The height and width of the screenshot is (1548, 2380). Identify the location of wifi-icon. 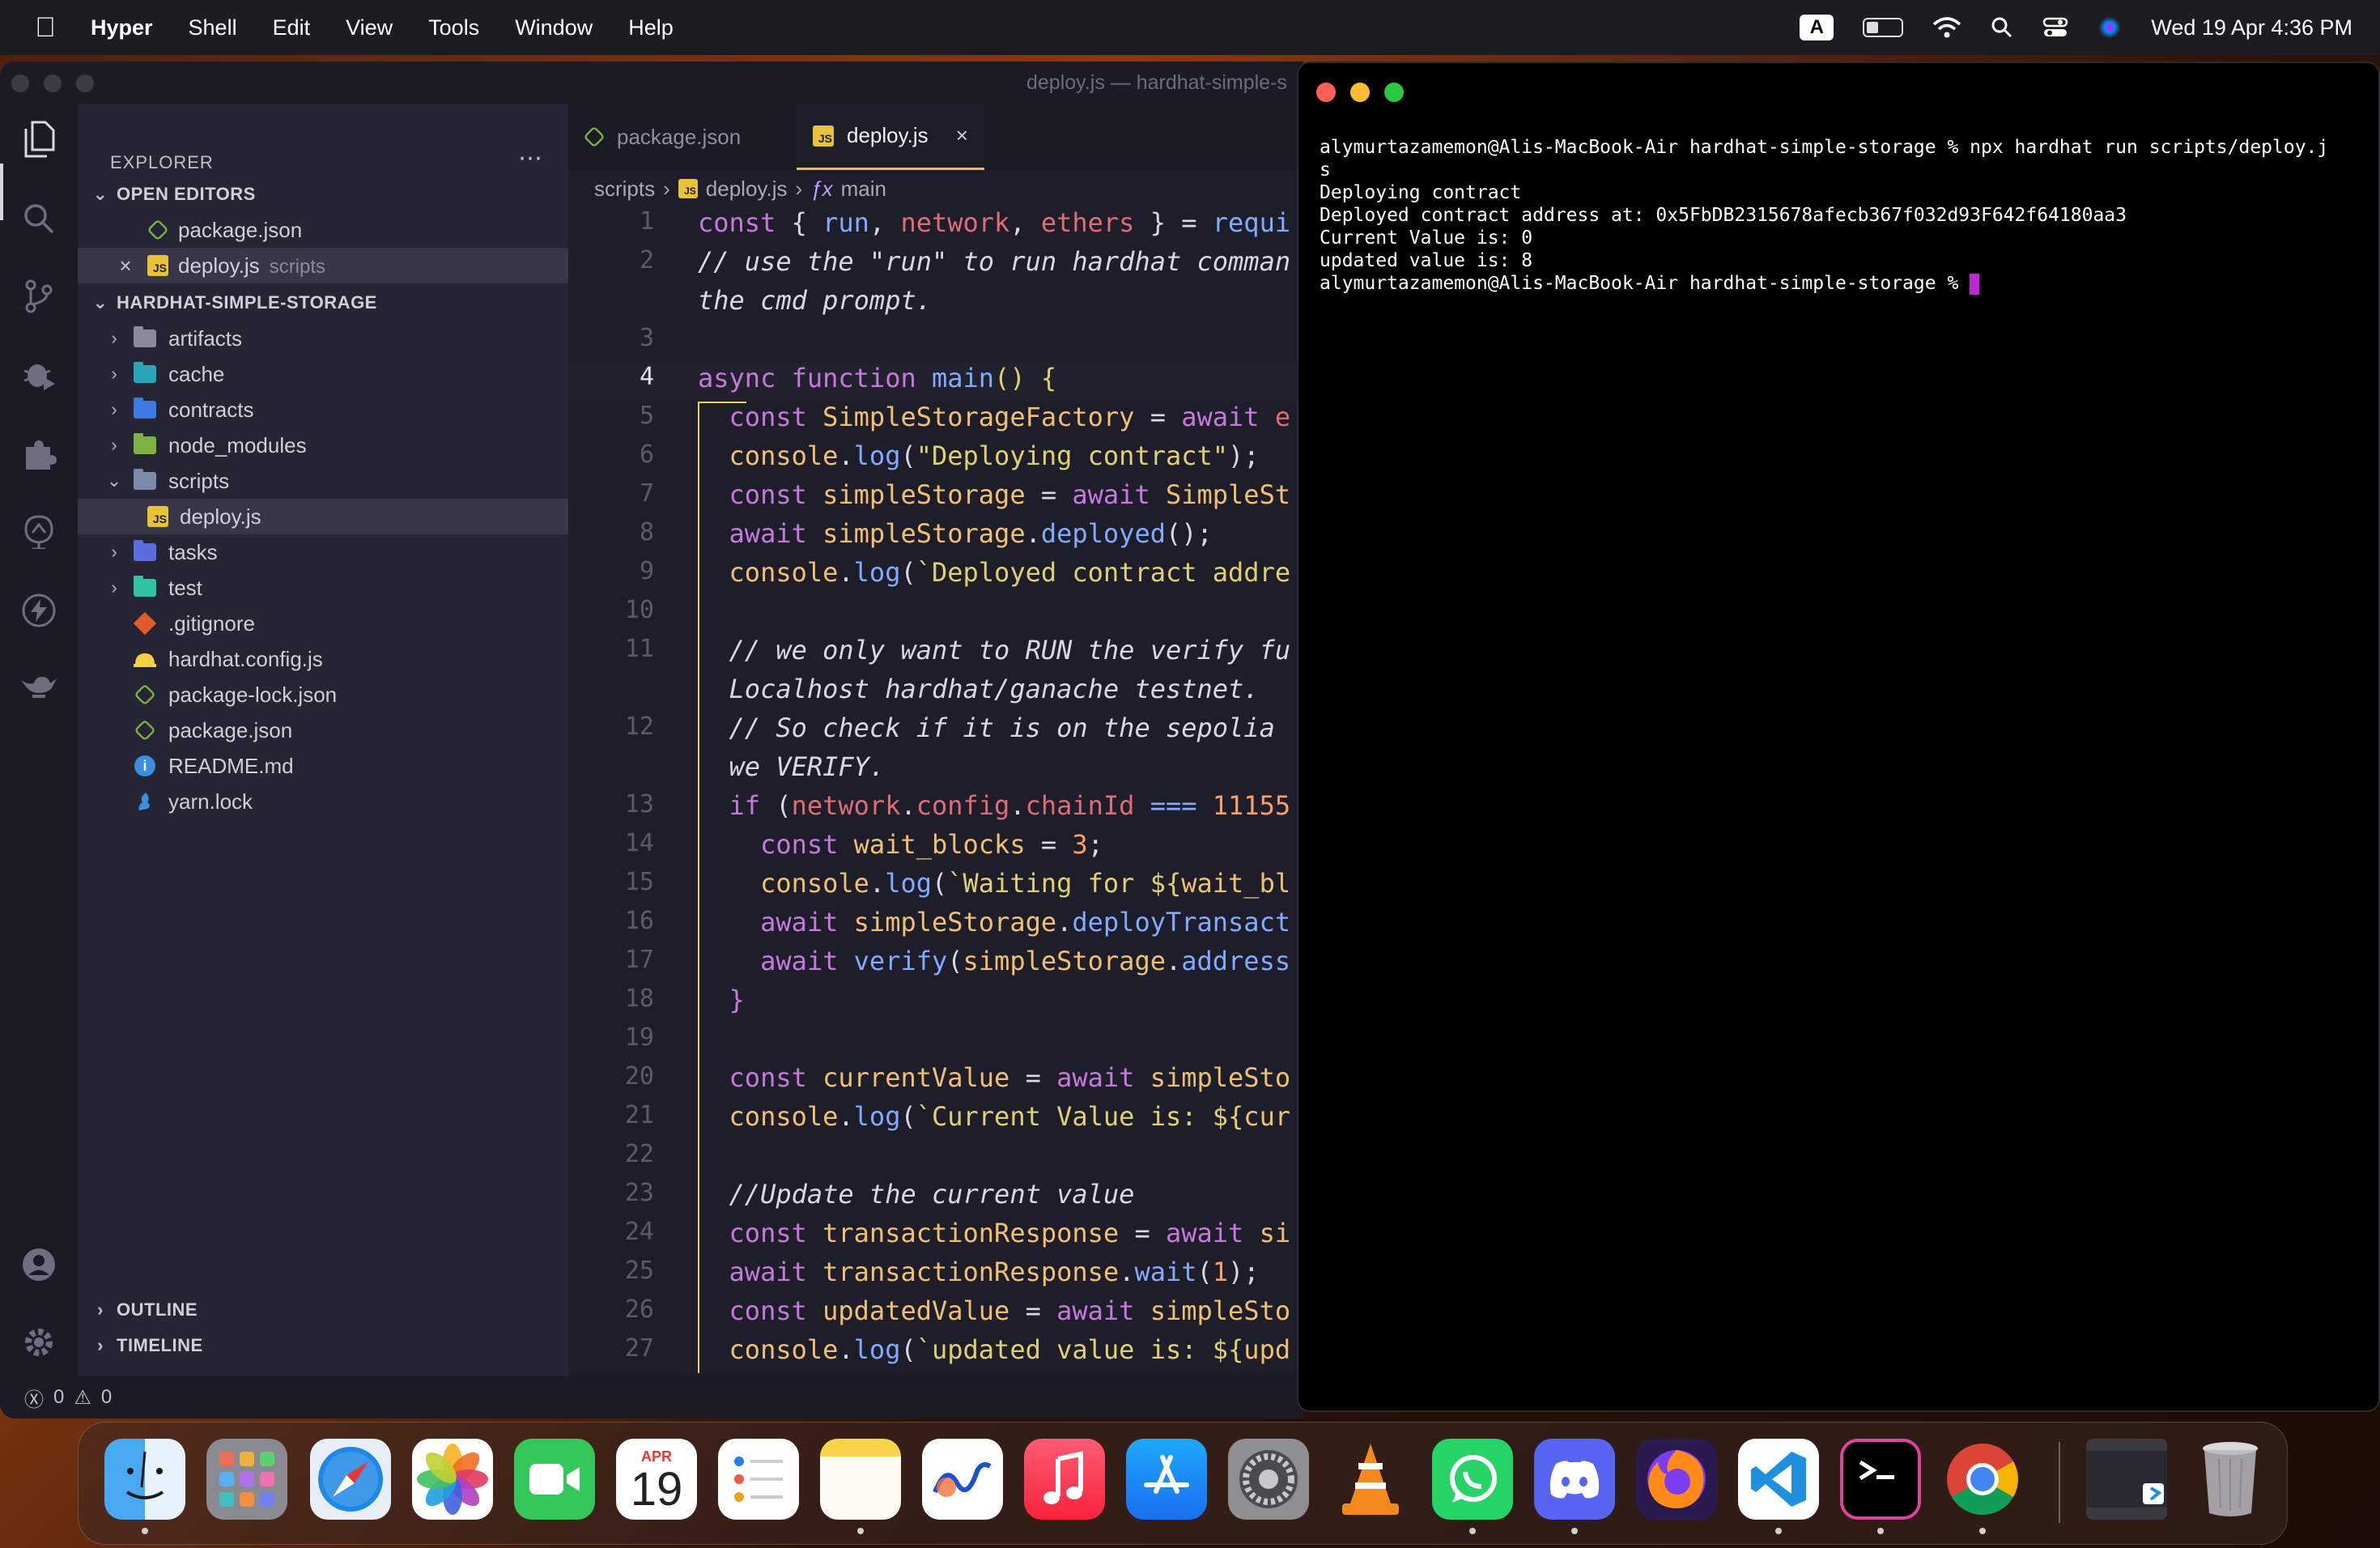
(1946, 27).